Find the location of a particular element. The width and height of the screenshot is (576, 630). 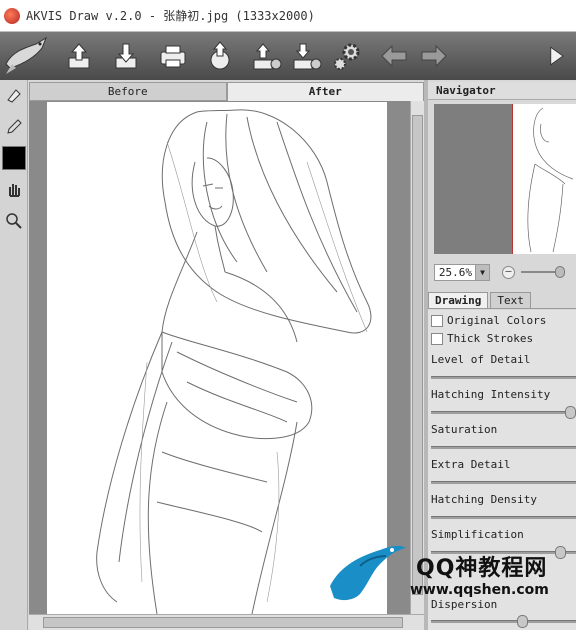

print-icon is located at coordinates (173, 56).